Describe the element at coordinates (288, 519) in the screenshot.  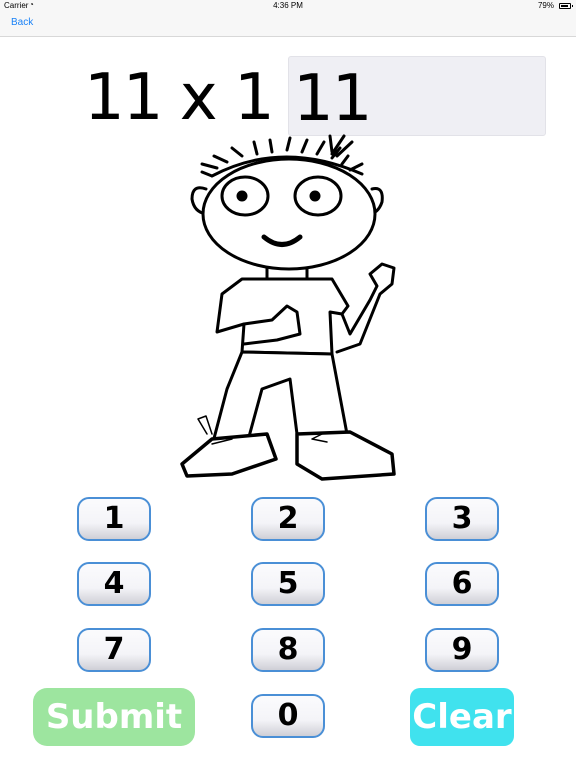
I see `key-2: 2` at that location.